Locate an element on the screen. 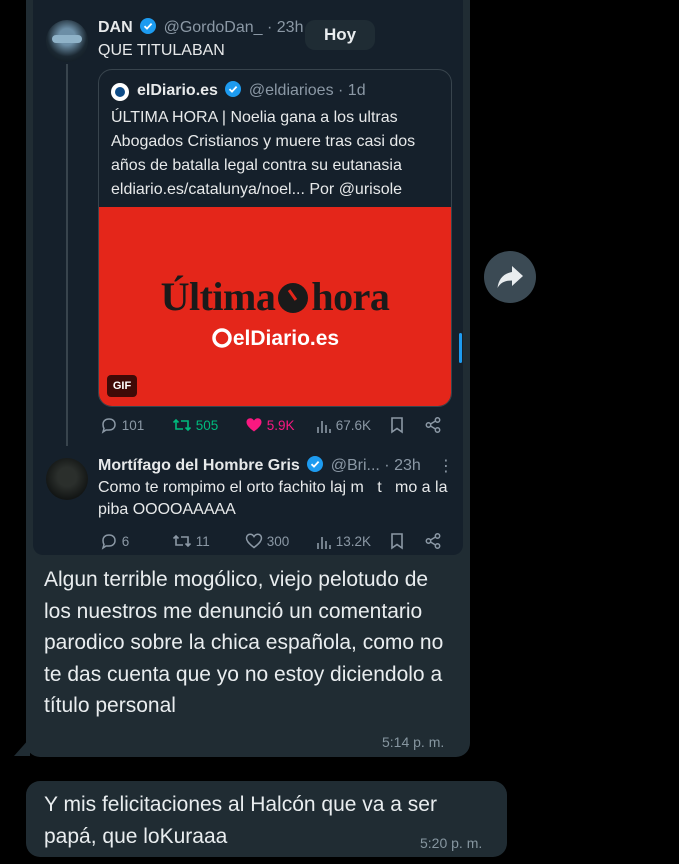 This screenshot has width=679, height=864. reply-actions: 6 11 300 13.2K is located at coordinates (275, 542).